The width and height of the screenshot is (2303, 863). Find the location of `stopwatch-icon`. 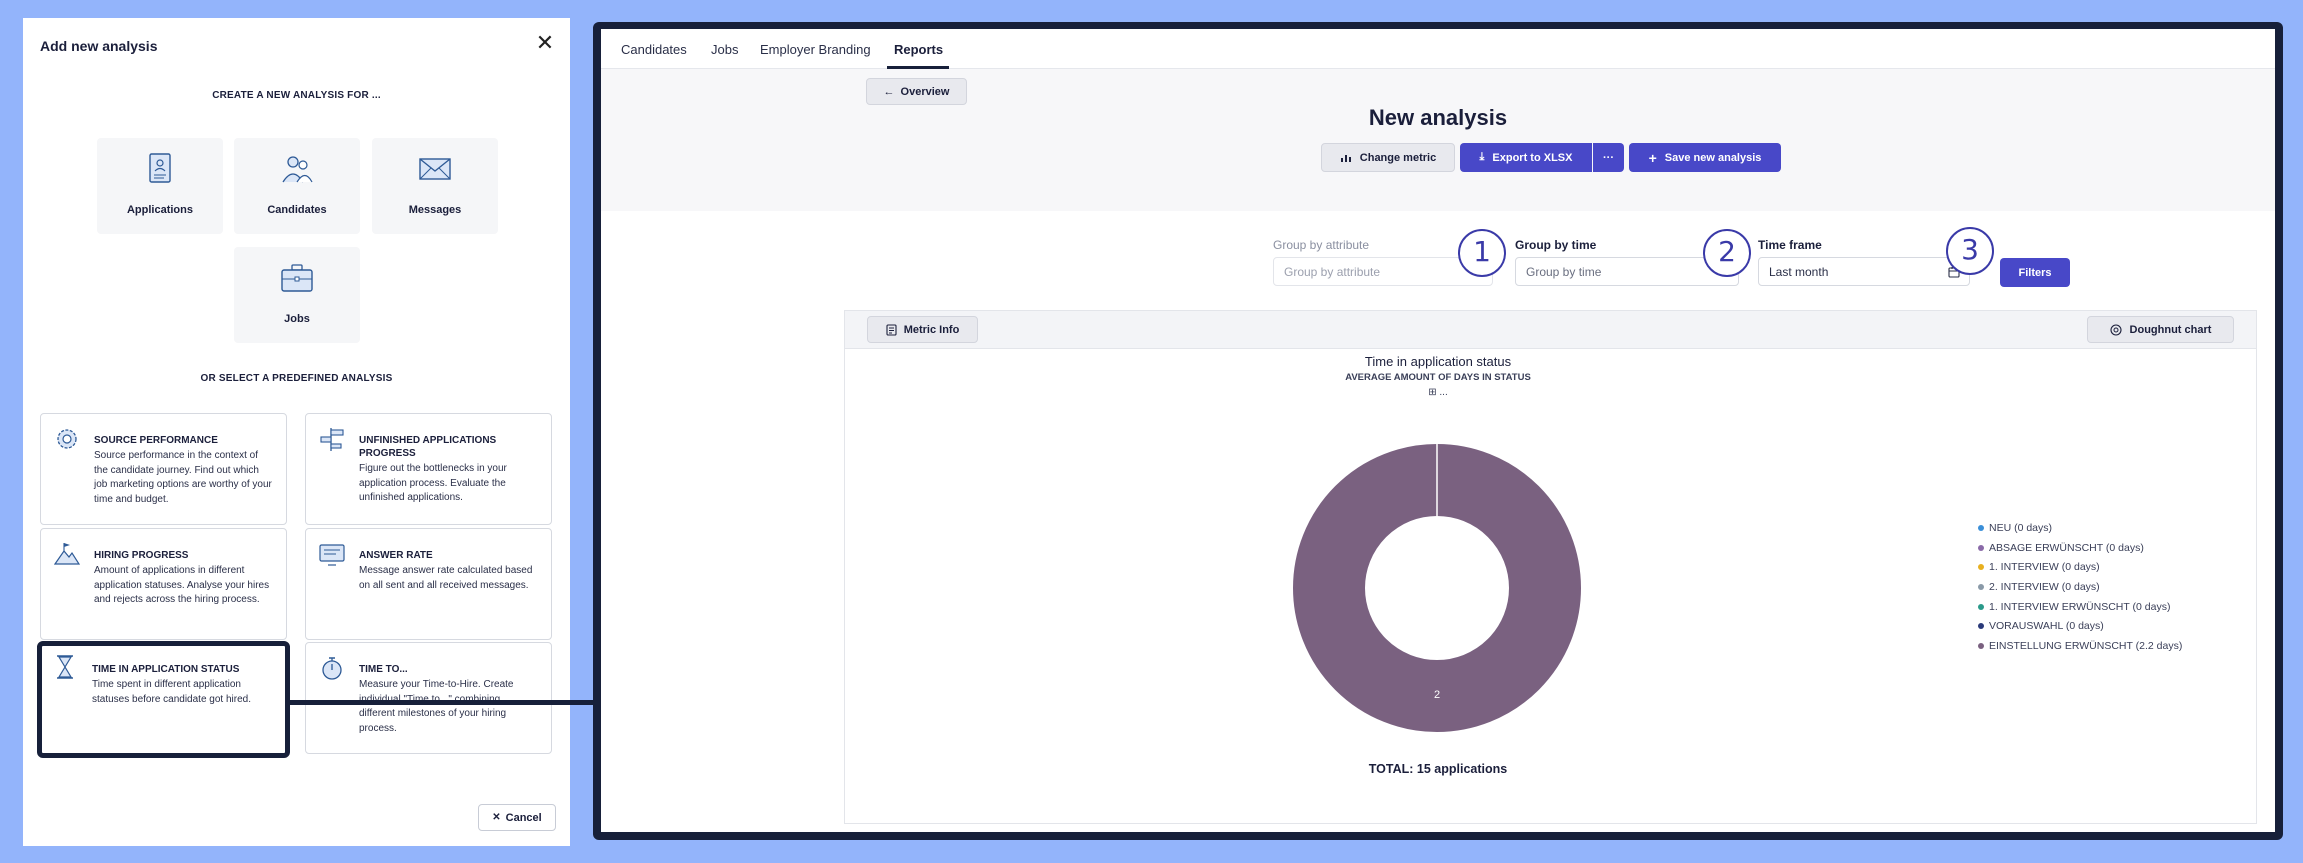

stopwatch-icon is located at coordinates (332, 668).